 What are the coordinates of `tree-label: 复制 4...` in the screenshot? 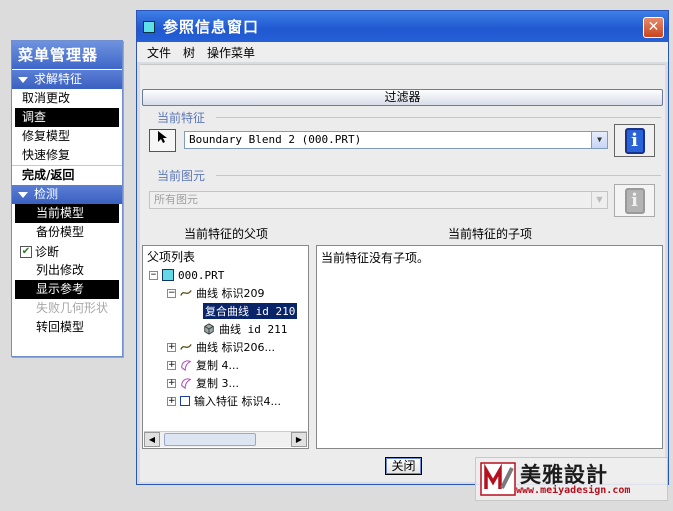 It's located at (217, 365).